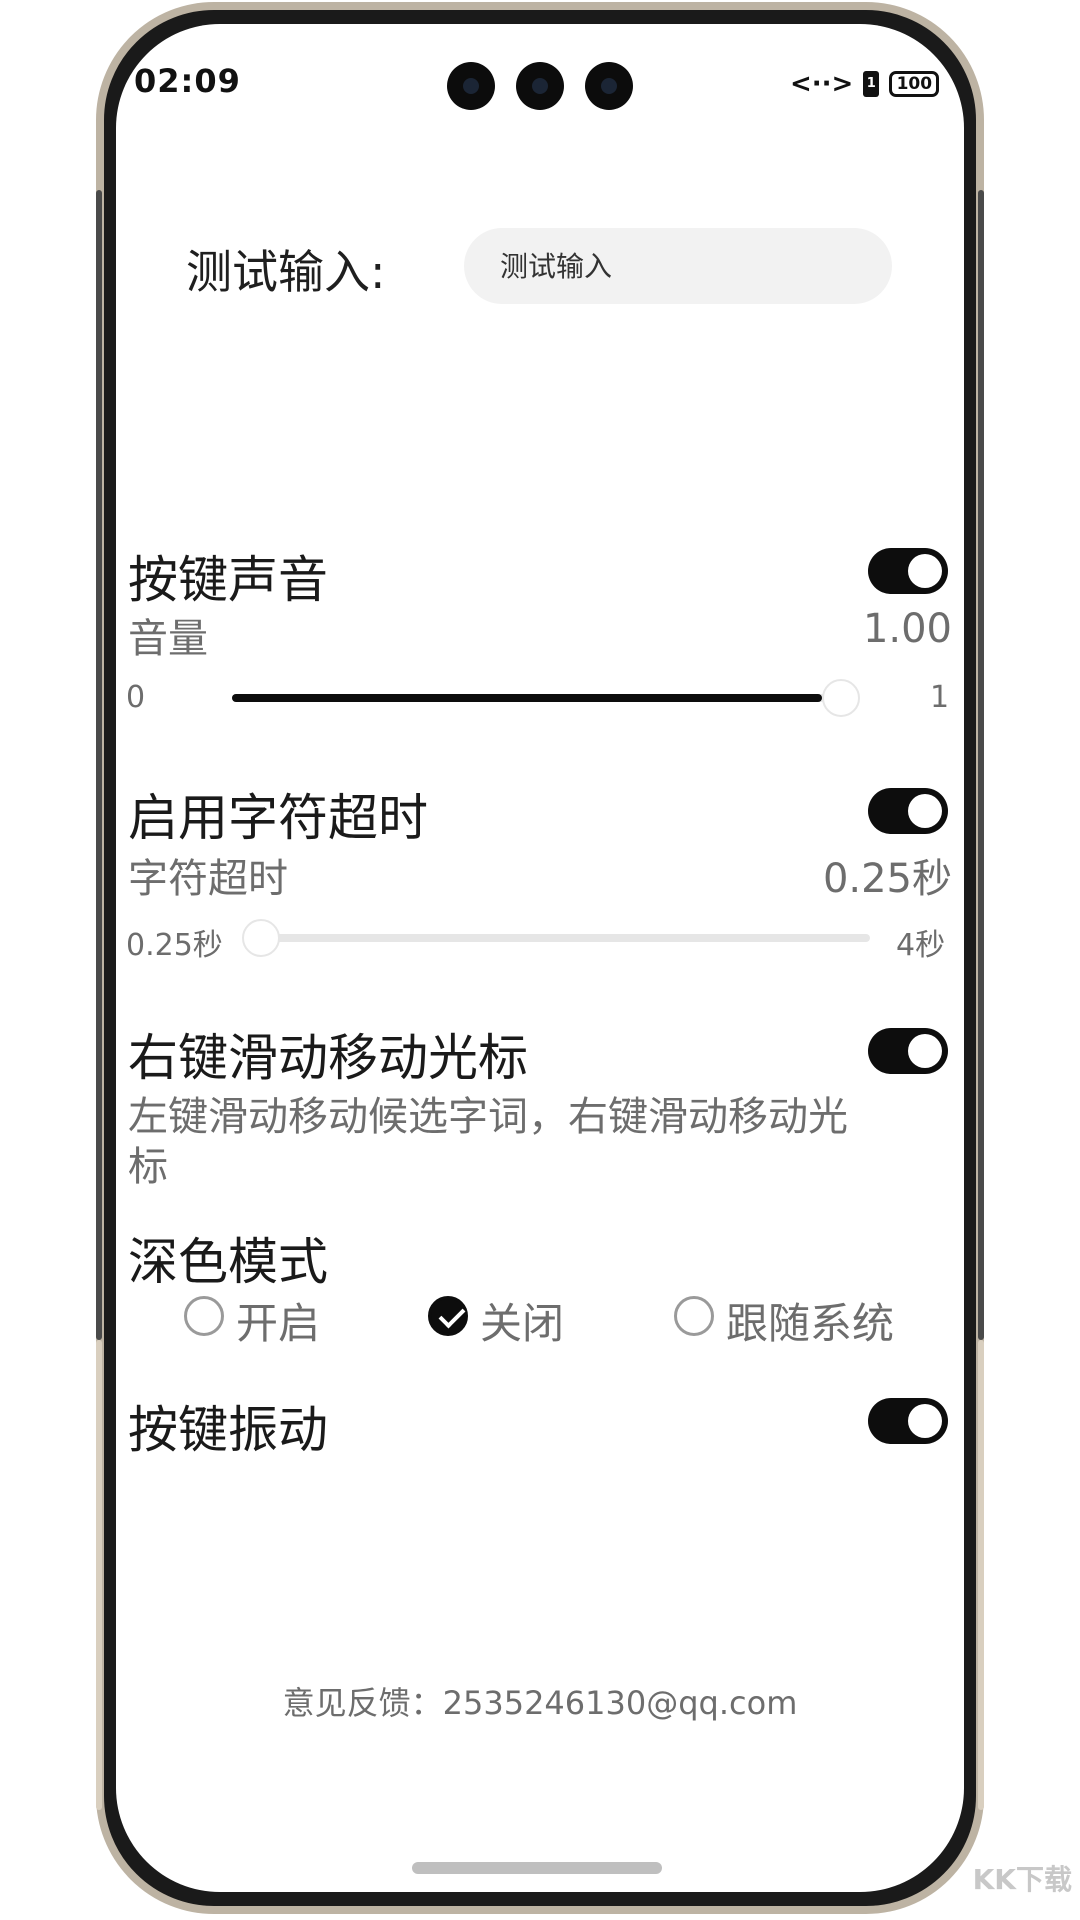  What do you see at coordinates (168, 639) in the screenshot?
I see `volume-label: 音量` at bounding box center [168, 639].